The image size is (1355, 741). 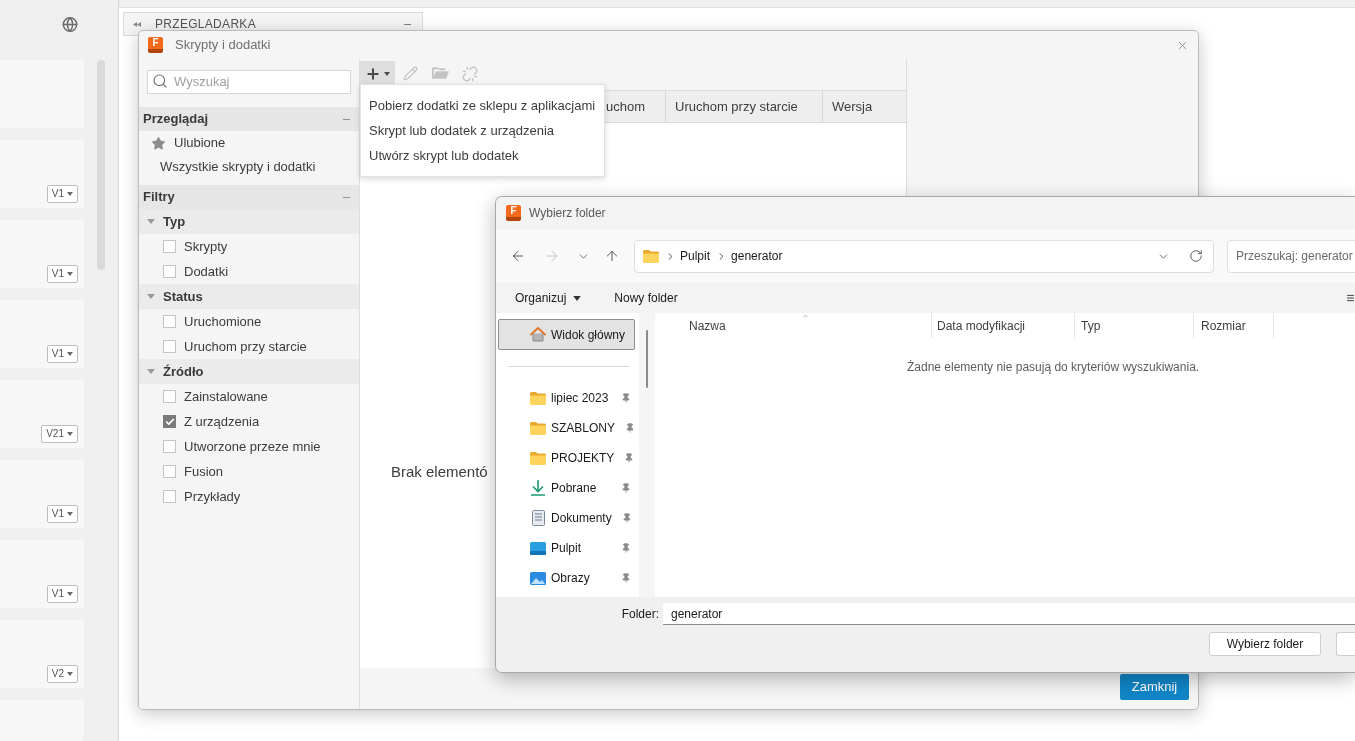 What do you see at coordinates (206, 271) in the screenshot?
I see `checkbox-label: Dodatki` at bounding box center [206, 271].